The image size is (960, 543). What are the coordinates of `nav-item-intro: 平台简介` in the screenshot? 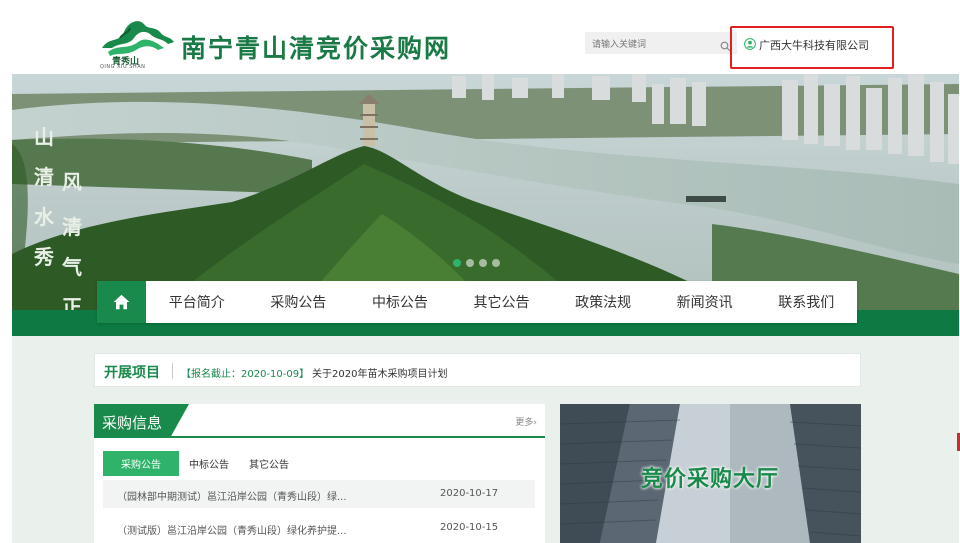 It's located at (197, 302).